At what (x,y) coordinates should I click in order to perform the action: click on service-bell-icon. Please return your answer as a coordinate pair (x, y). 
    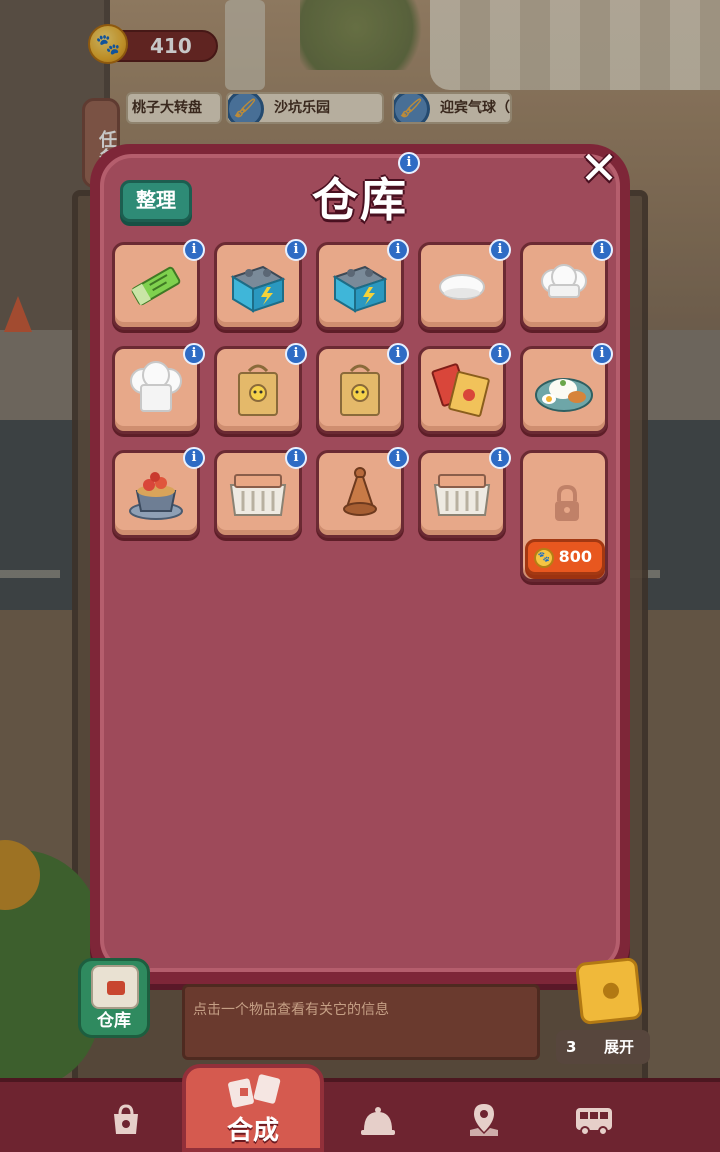
    Looking at the image, I should click on (378, 1121).